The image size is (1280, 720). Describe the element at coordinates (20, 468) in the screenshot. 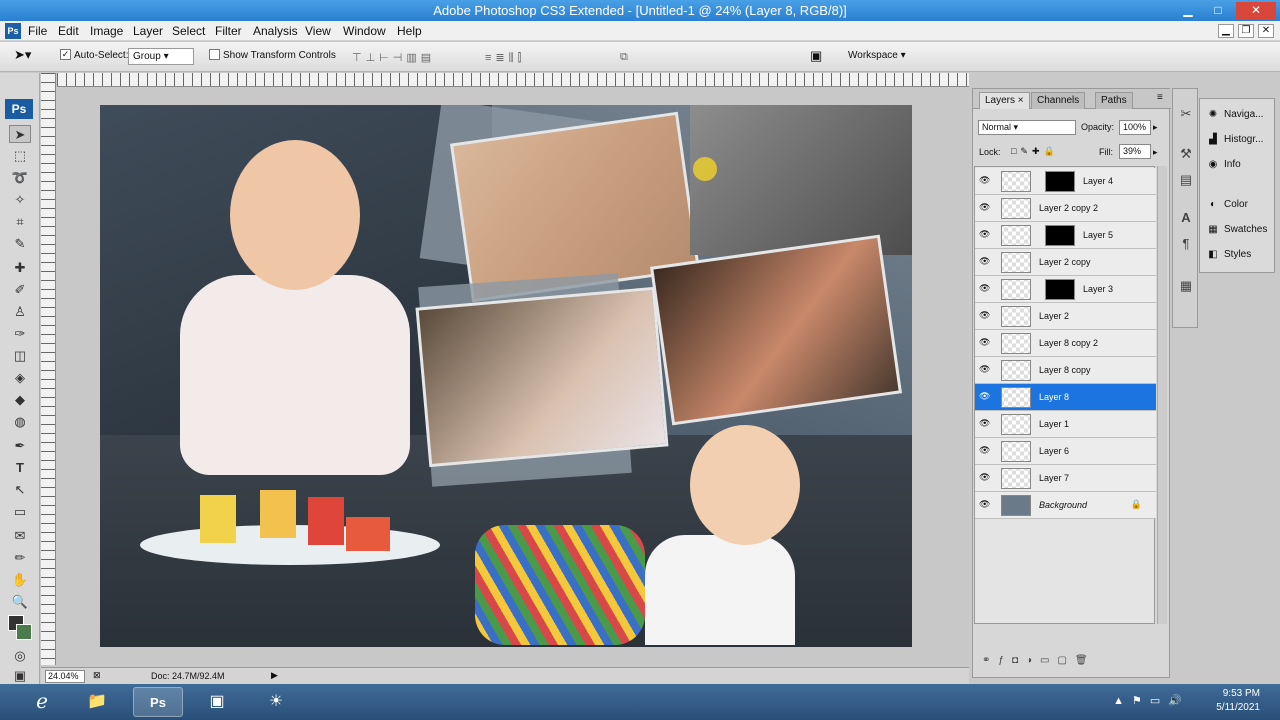

I see `type-tool-icon: T` at that location.